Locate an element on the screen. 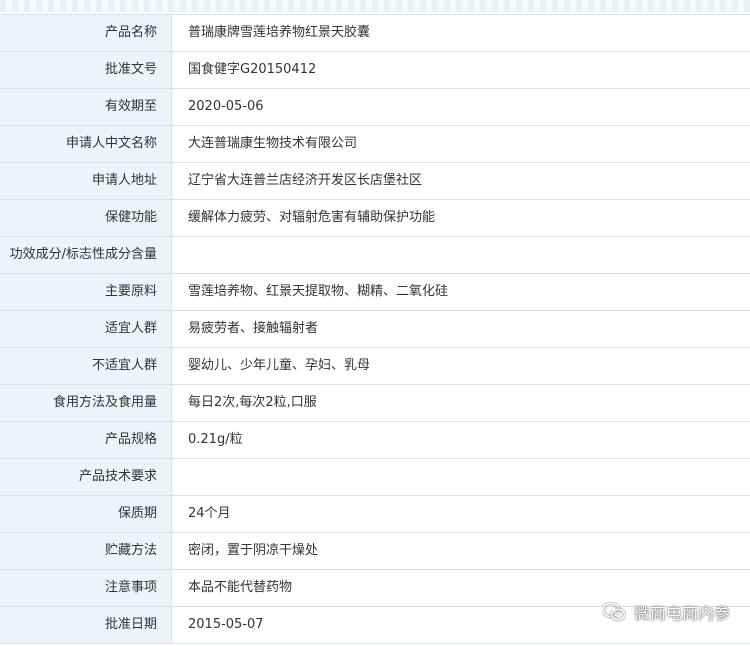 The width and height of the screenshot is (750, 646). table-row: 功效成分/标志性成分含量 is located at coordinates (375, 255).